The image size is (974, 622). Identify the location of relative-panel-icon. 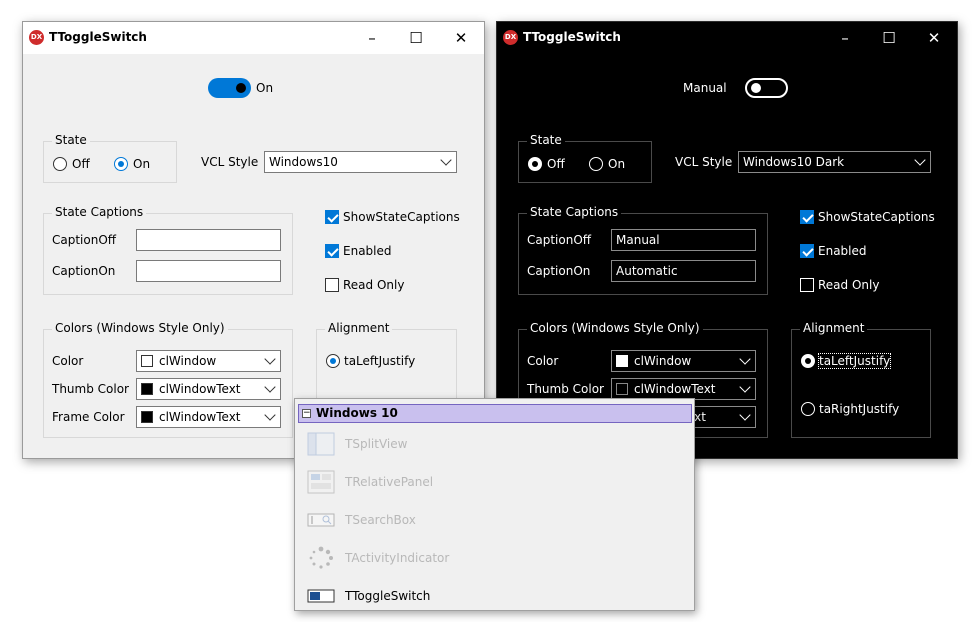
(321, 482).